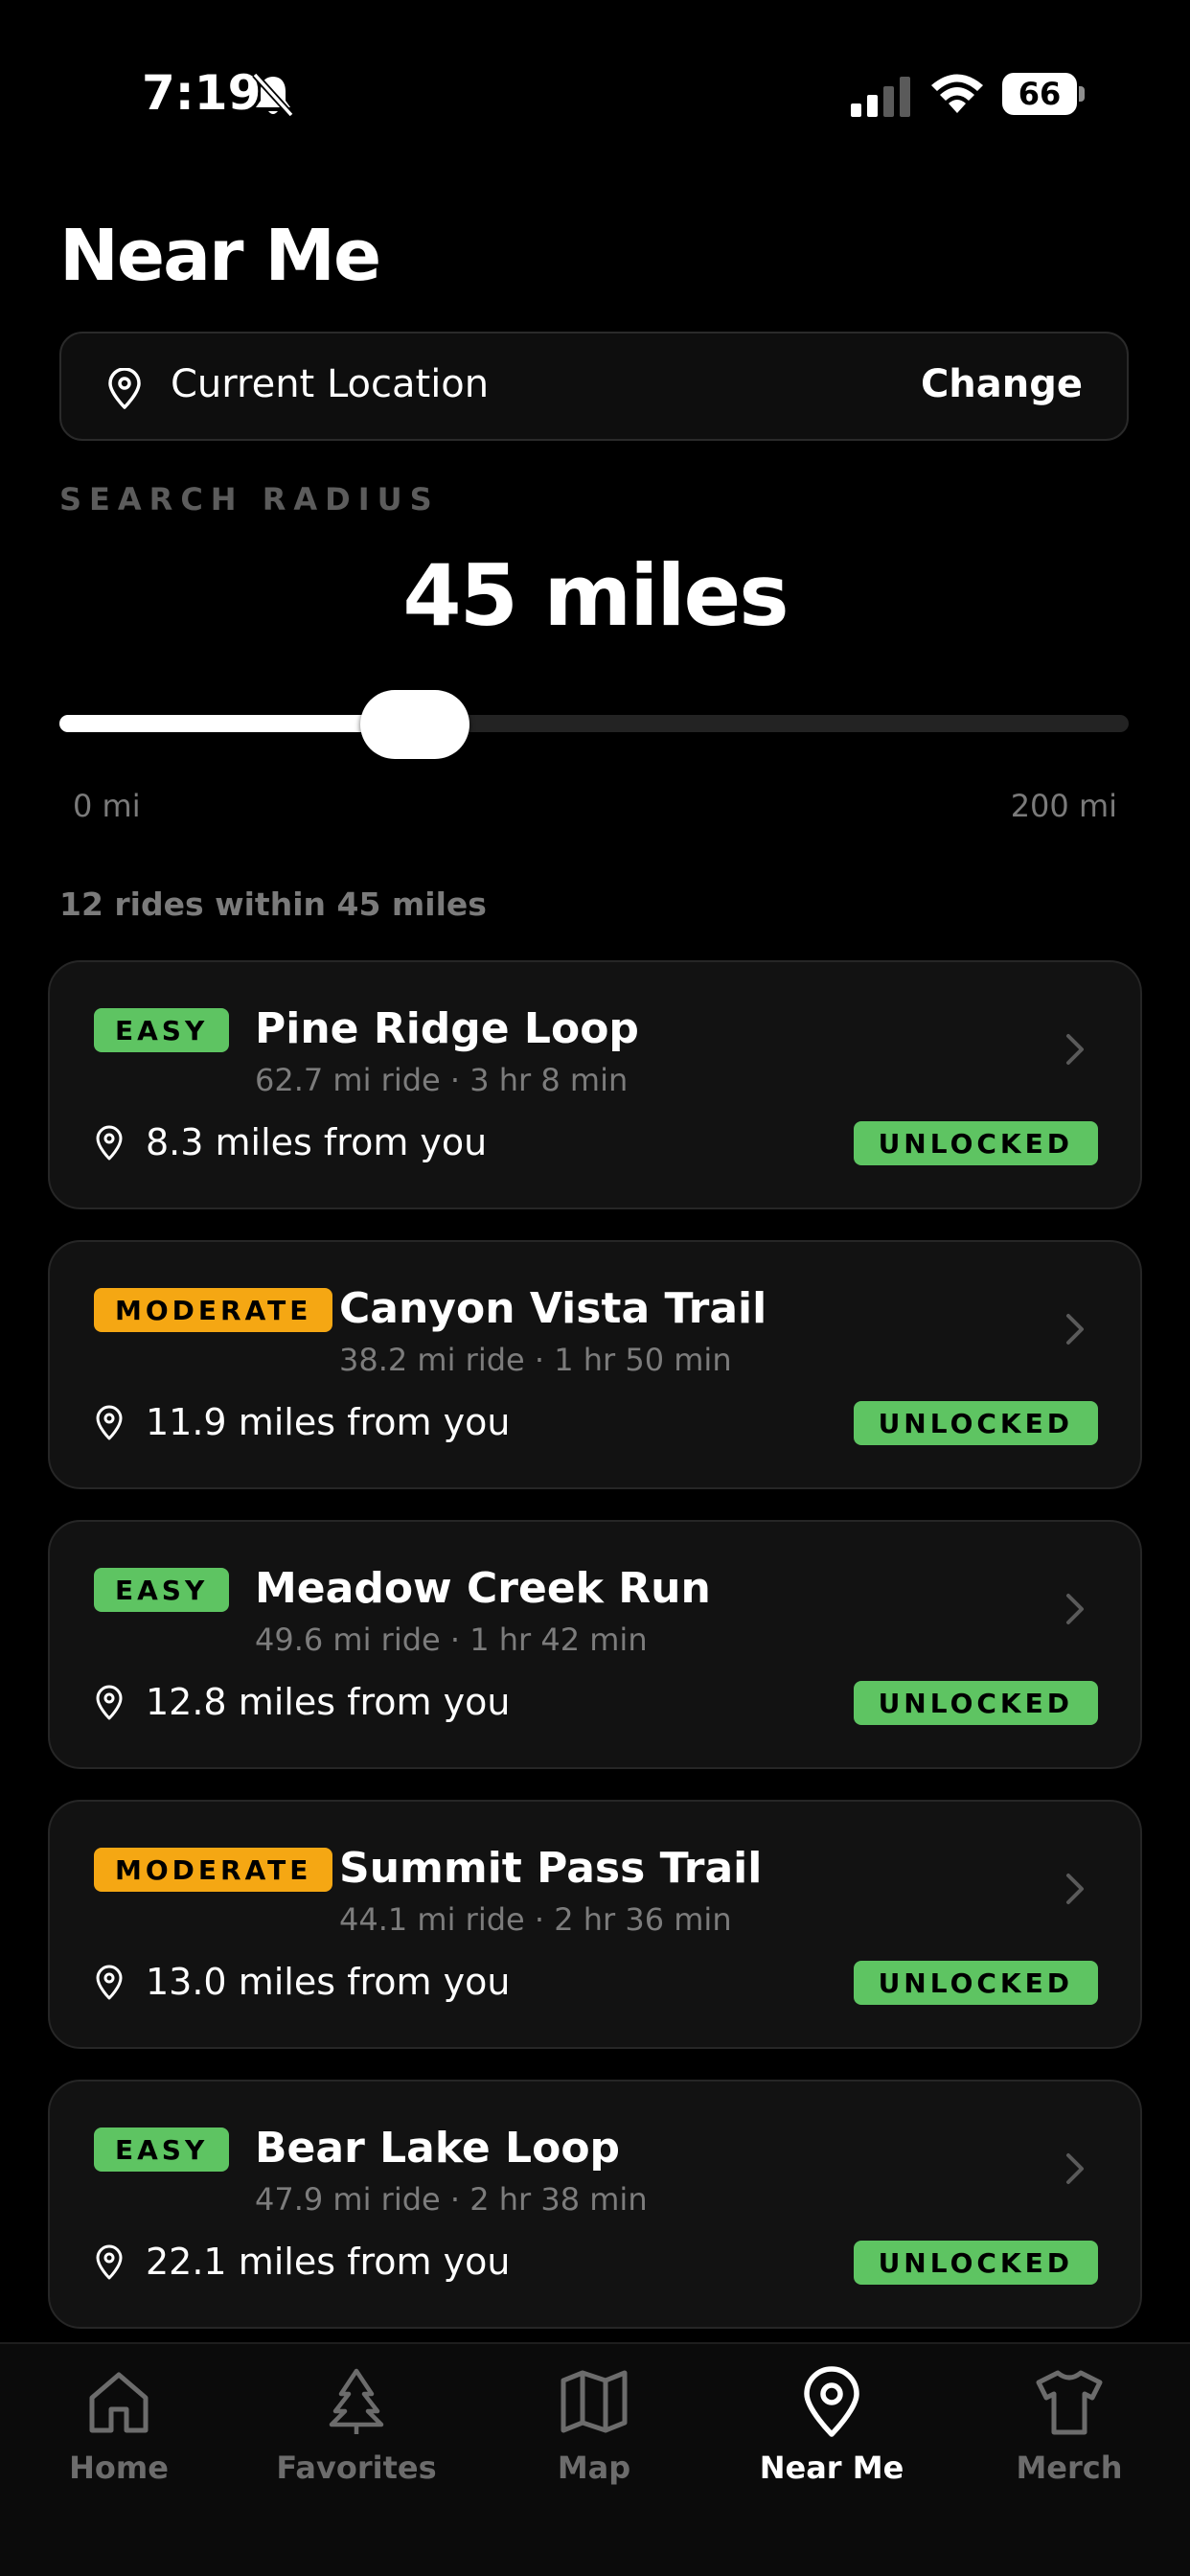 Image resolution: width=1190 pixels, height=2576 pixels. I want to click on map-icon, so click(594, 2401).